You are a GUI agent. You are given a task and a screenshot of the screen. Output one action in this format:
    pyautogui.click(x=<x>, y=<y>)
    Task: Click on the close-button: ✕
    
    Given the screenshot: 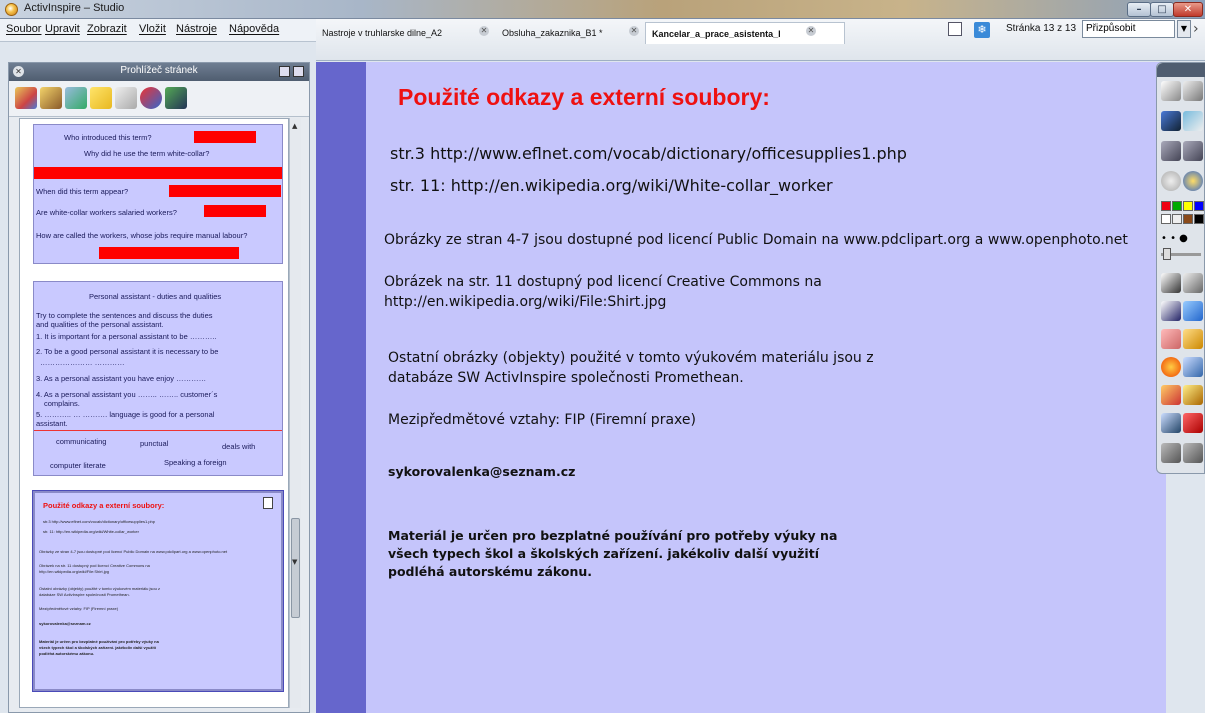 What is the action you would take?
    pyautogui.click(x=1188, y=9)
    